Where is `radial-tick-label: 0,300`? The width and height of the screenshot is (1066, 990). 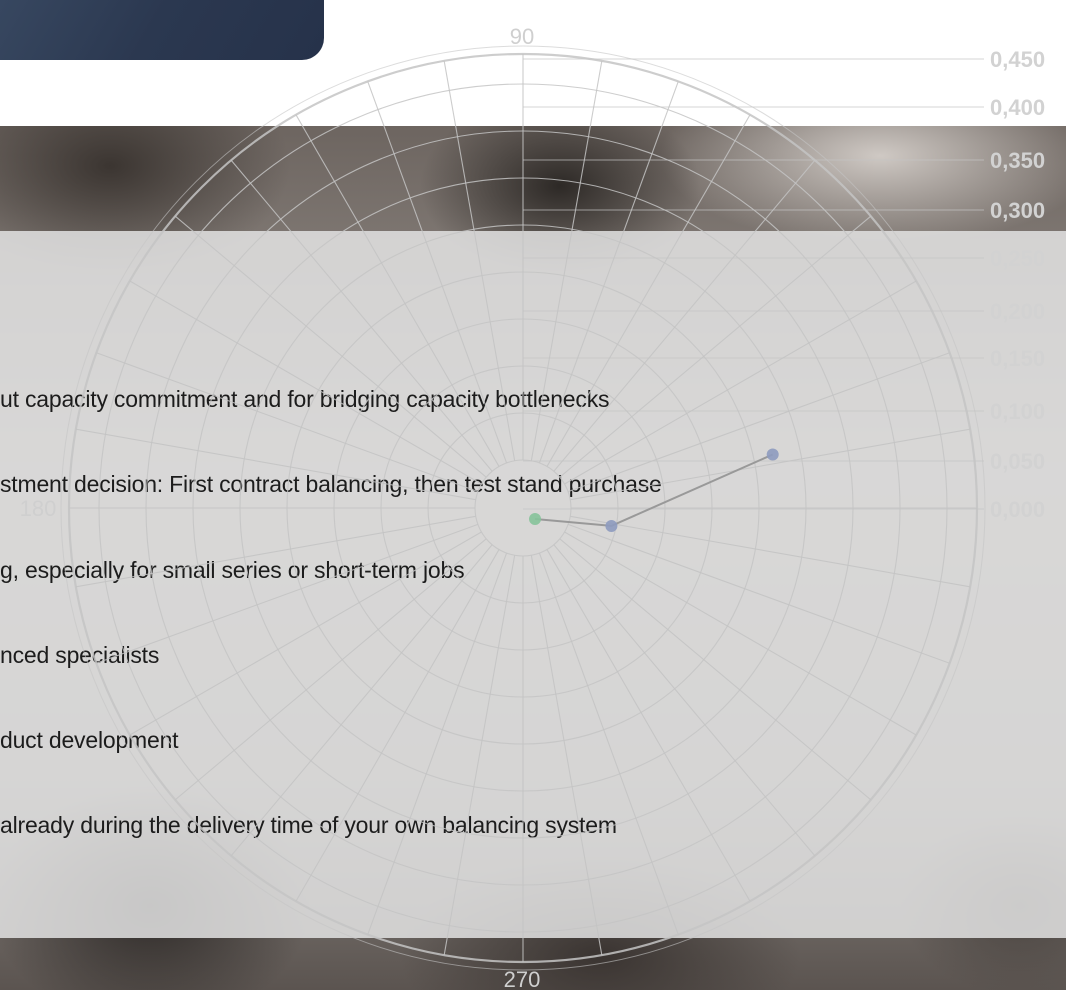 radial-tick-label: 0,300 is located at coordinates (1017, 210).